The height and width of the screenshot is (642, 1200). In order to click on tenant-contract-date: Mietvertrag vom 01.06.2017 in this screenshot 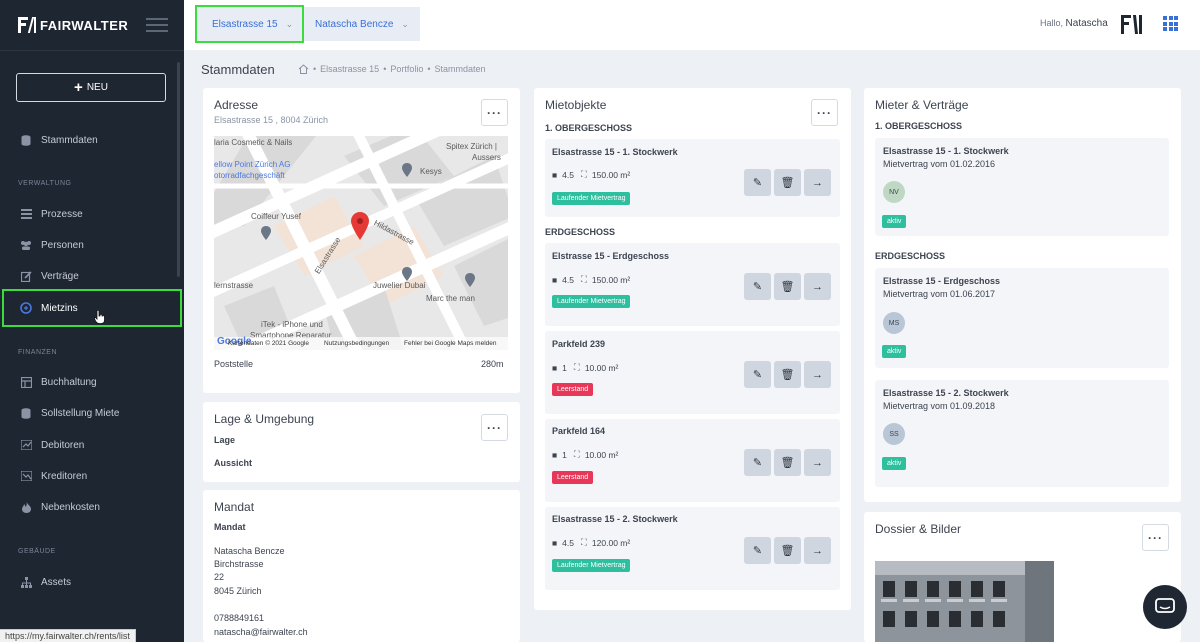, I will do `click(939, 294)`.